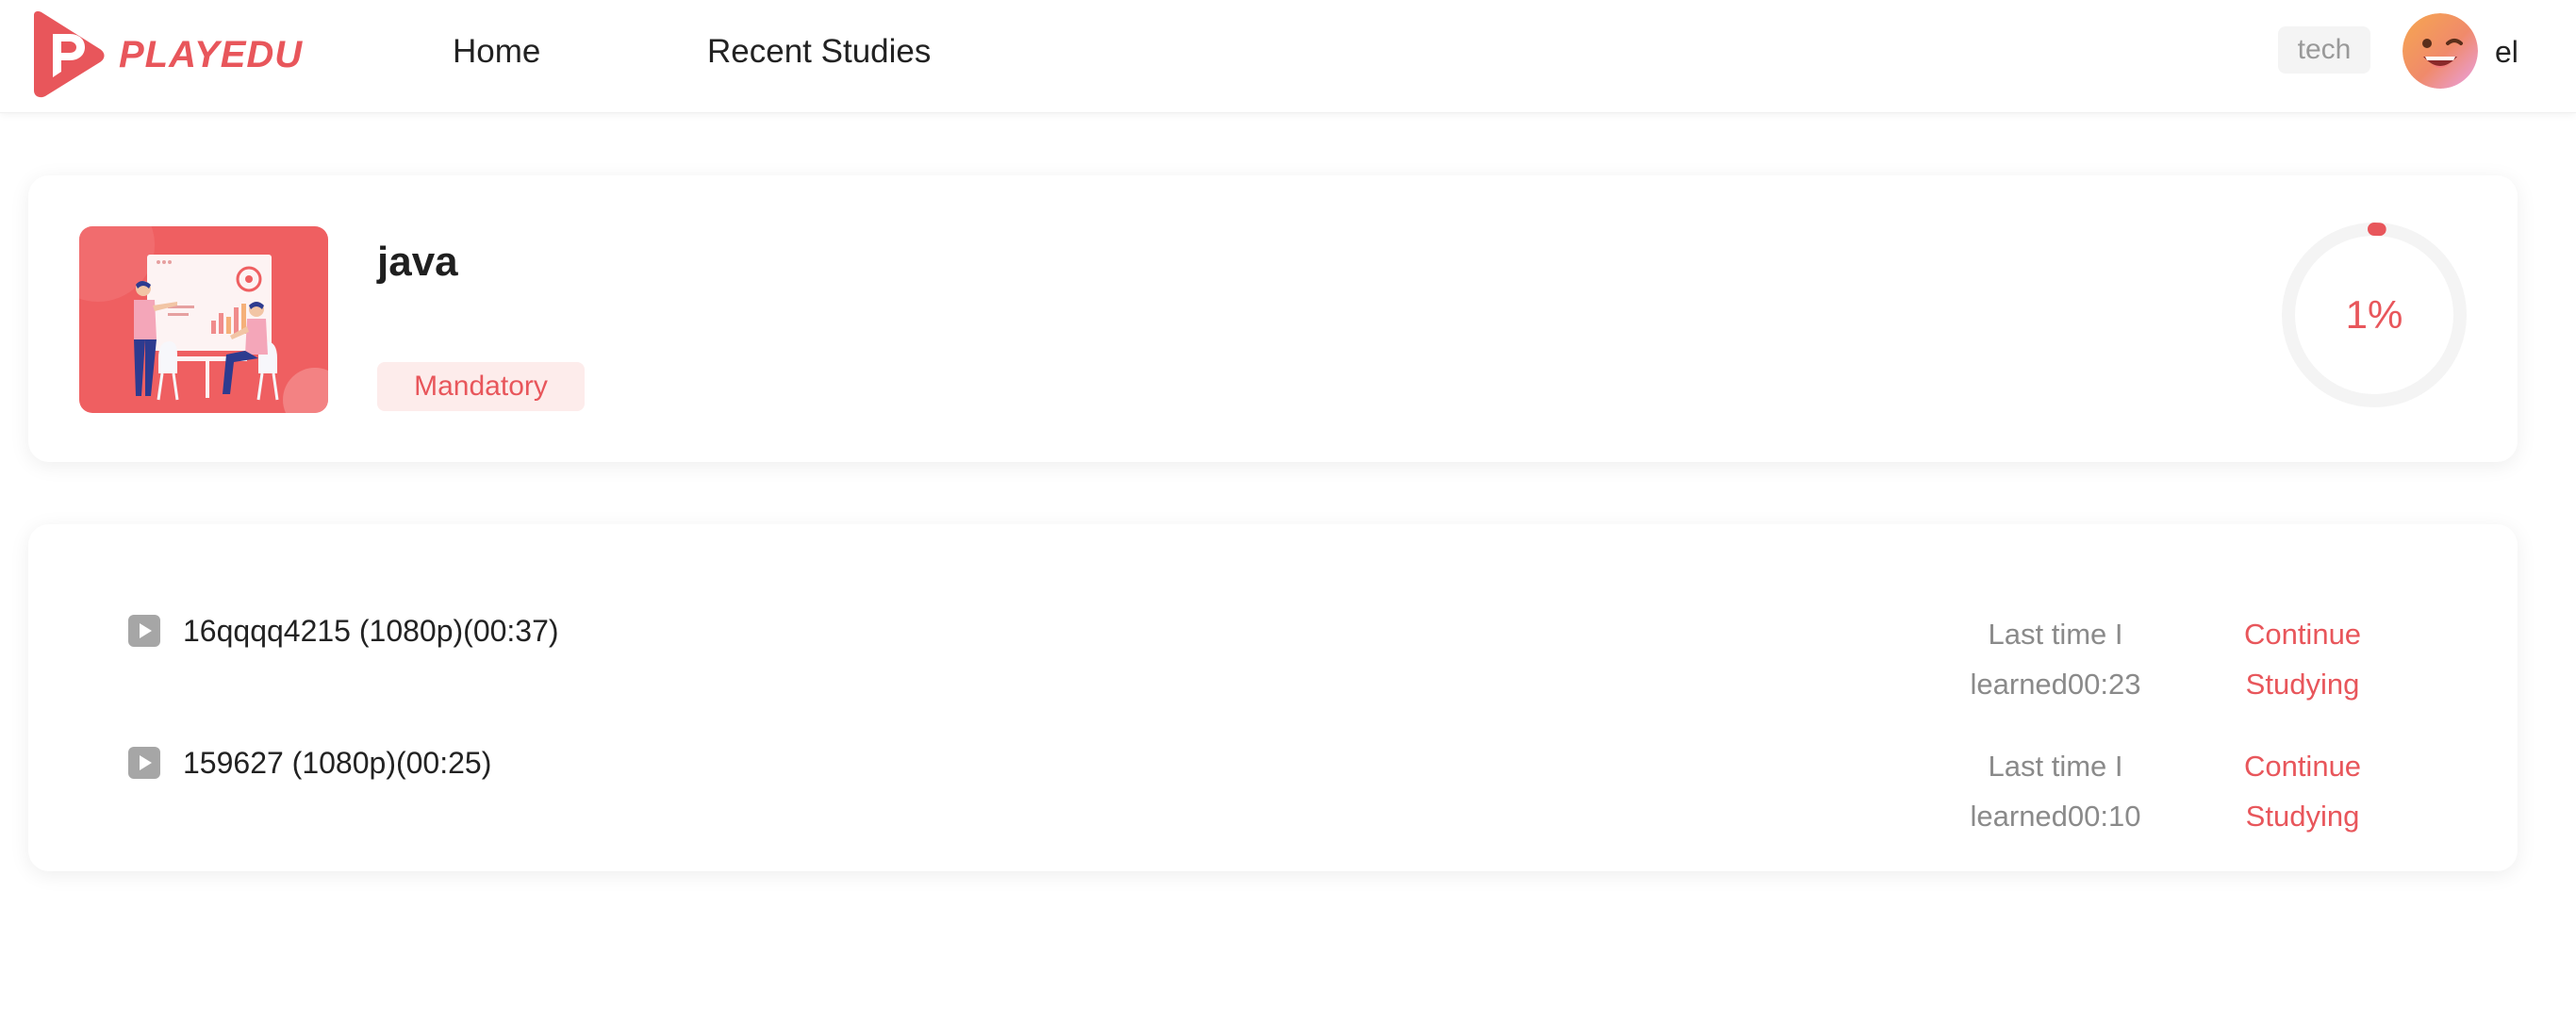  Describe the element at coordinates (337, 763) in the screenshot. I see `chapter-title: 159627 (1080p)(00:25)` at that location.